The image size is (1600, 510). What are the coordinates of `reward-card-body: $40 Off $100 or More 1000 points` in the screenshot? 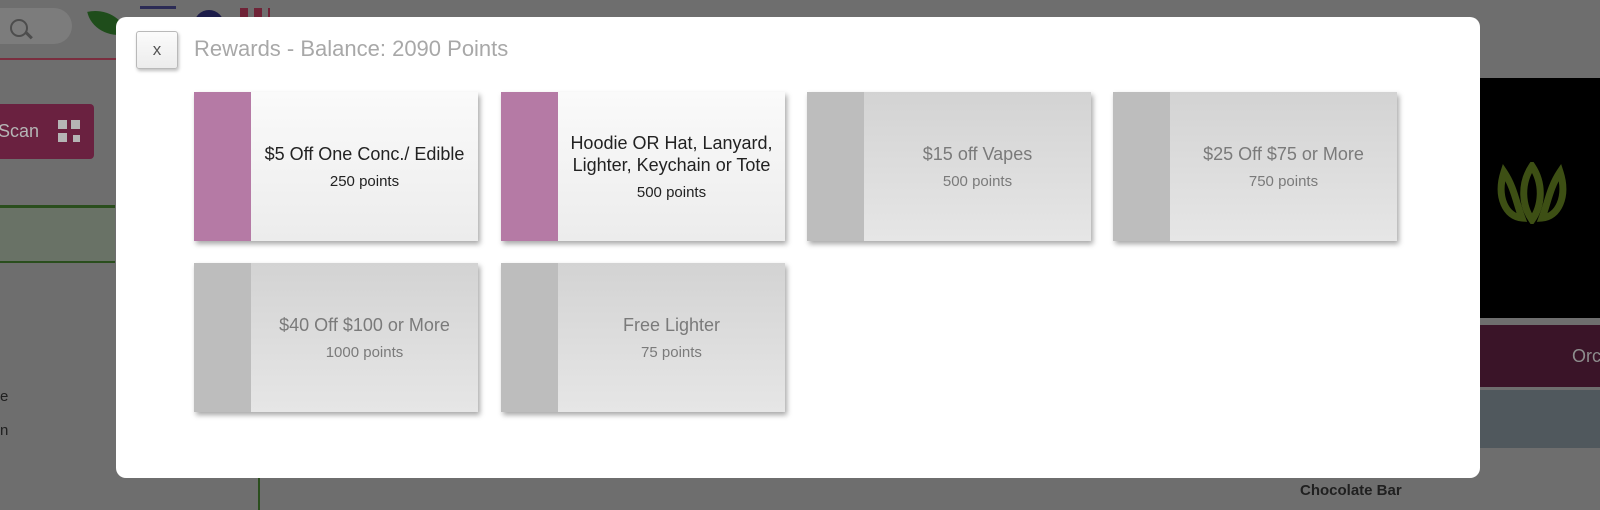 It's located at (364, 337).